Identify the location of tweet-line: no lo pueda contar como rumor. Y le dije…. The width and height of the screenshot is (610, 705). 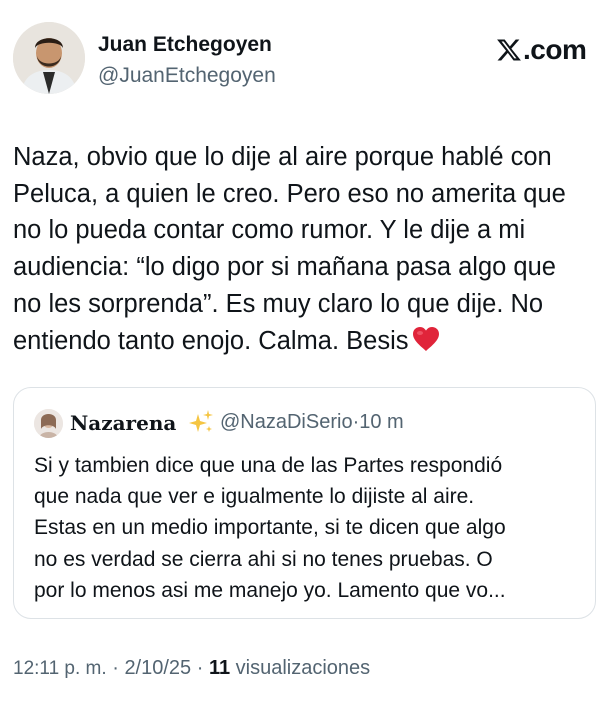
(269, 230).